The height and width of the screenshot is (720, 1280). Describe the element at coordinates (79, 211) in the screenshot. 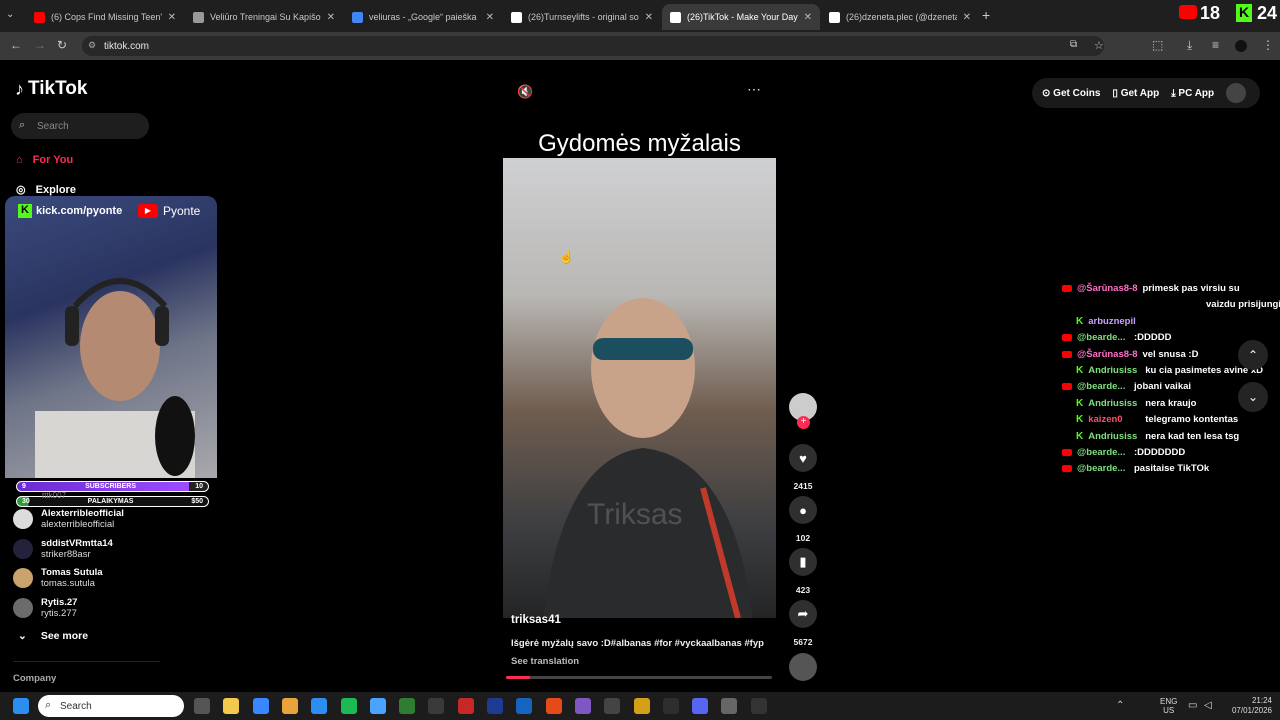

I see `kick-url: kick.com/pyonte` at that location.